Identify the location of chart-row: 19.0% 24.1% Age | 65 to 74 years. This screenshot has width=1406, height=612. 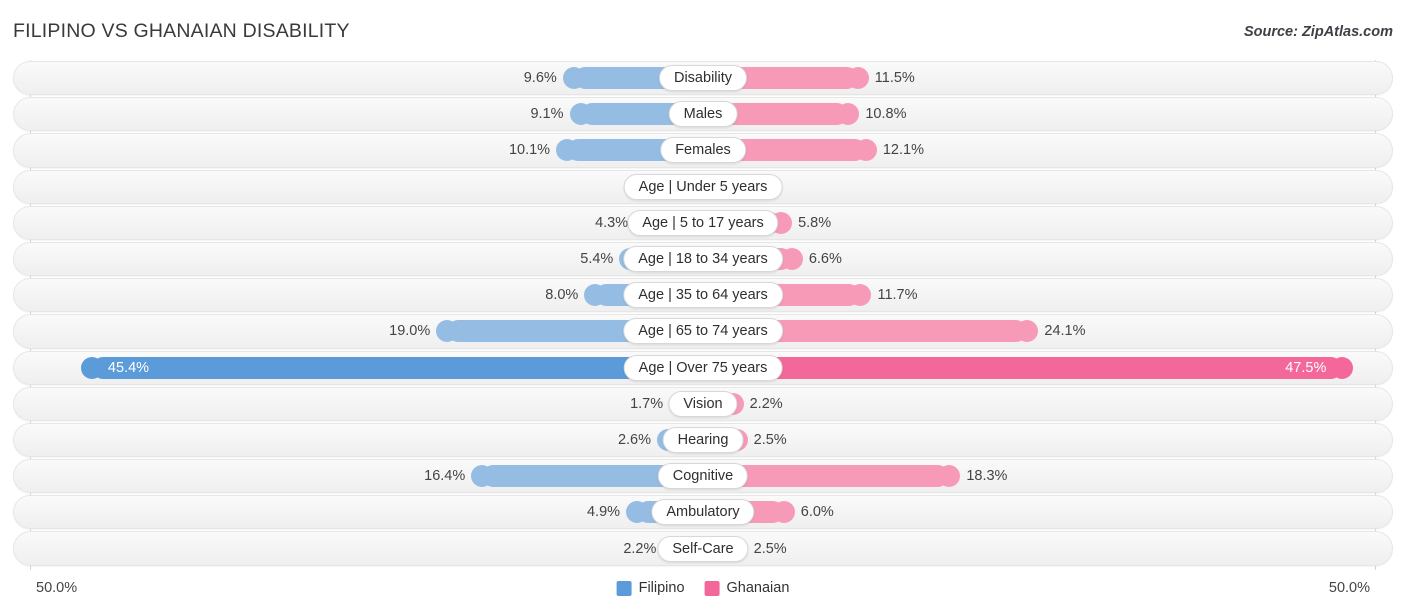
(703, 331).